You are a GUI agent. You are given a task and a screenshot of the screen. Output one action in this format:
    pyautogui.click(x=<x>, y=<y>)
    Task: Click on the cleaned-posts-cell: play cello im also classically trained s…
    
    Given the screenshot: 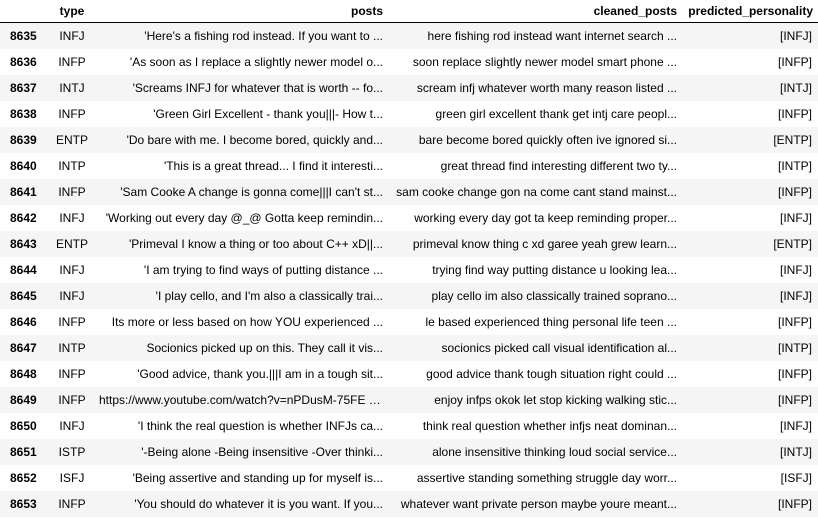 What is the action you would take?
    pyautogui.click(x=554, y=295)
    